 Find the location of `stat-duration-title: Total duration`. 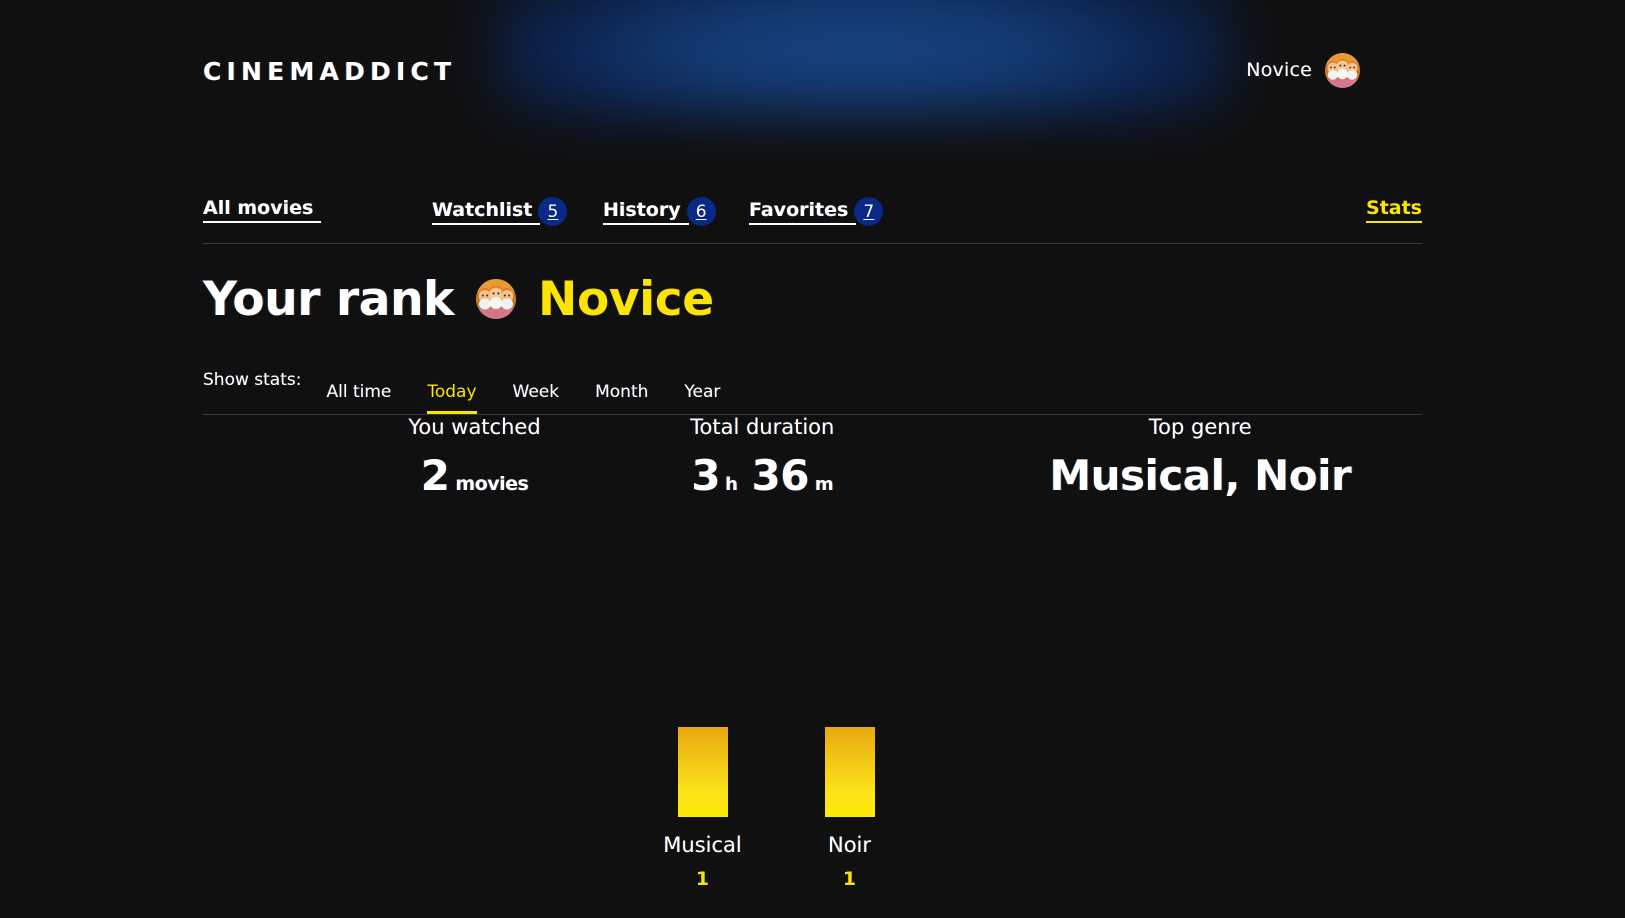

stat-duration-title: Total duration is located at coordinates (762, 427).